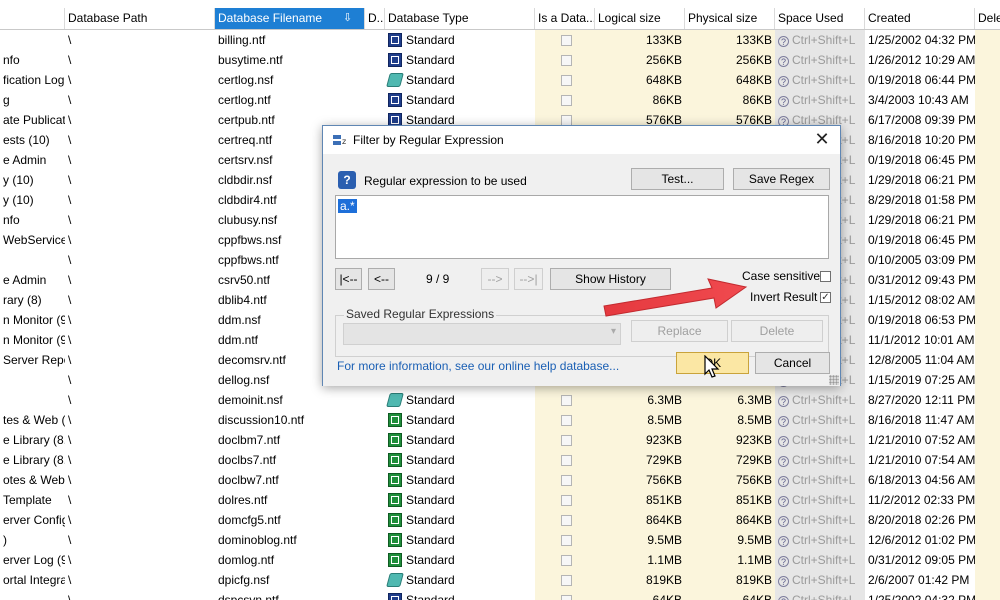 This screenshot has width=1000, height=600. What do you see at coordinates (582, 227) in the screenshot?
I see `regex-input: a.*` at bounding box center [582, 227].